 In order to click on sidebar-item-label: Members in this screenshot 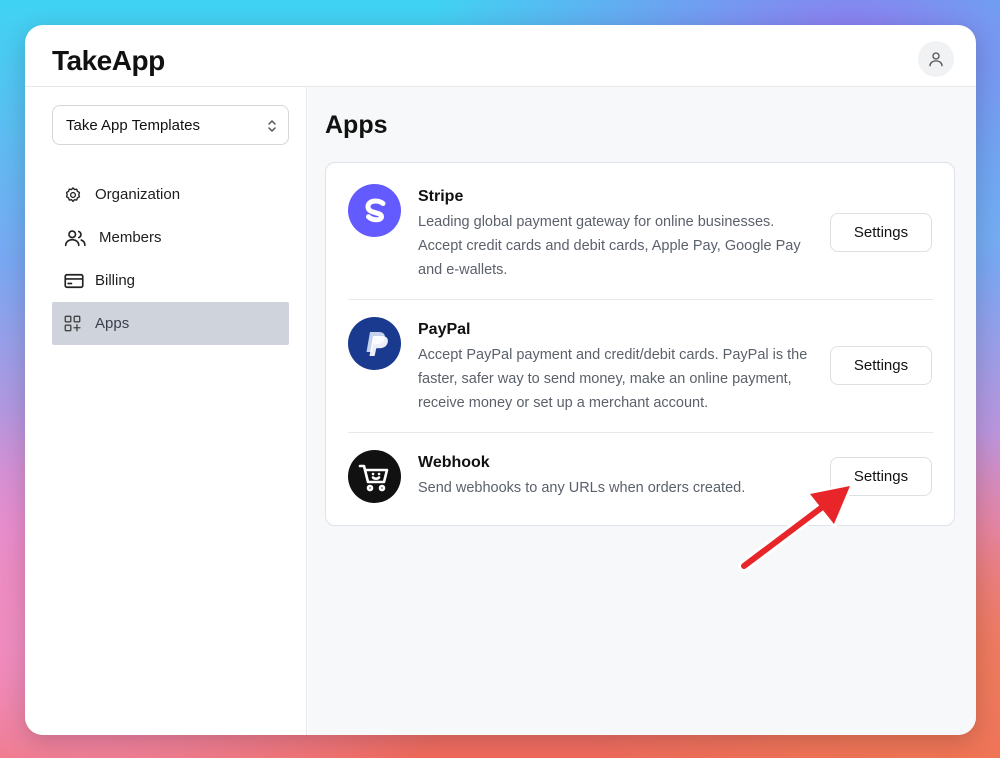, I will do `click(130, 237)`.